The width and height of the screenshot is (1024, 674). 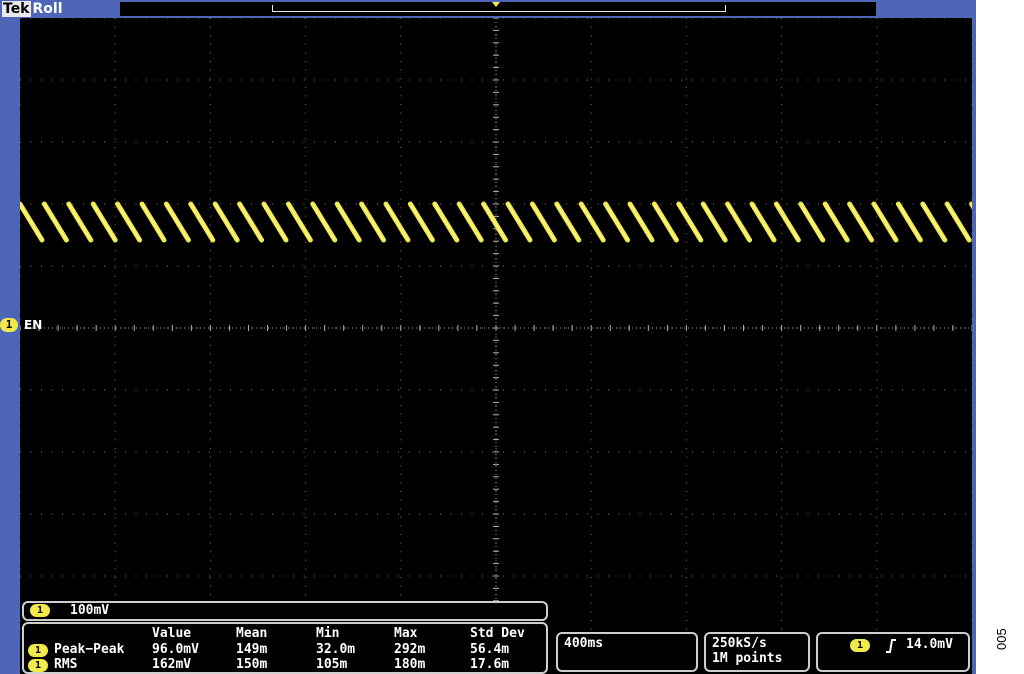 What do you see at coordinates (860, 645) in the screenshot?
I see `trigger-channel-badge: 1` at bounding box center [860, 645].